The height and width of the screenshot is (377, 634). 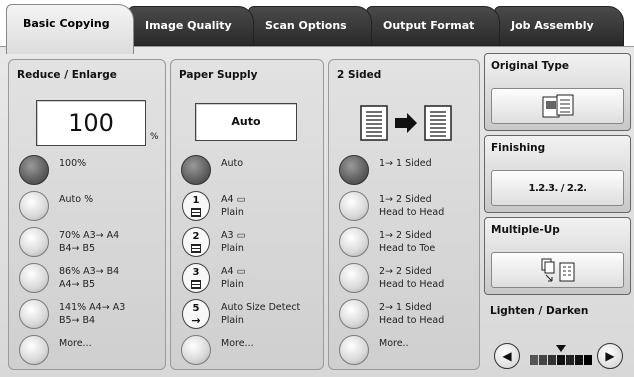 I want to click on sided-option-2-2: 2→ 2 Sided Head to Head, so click(x=409, y=278).